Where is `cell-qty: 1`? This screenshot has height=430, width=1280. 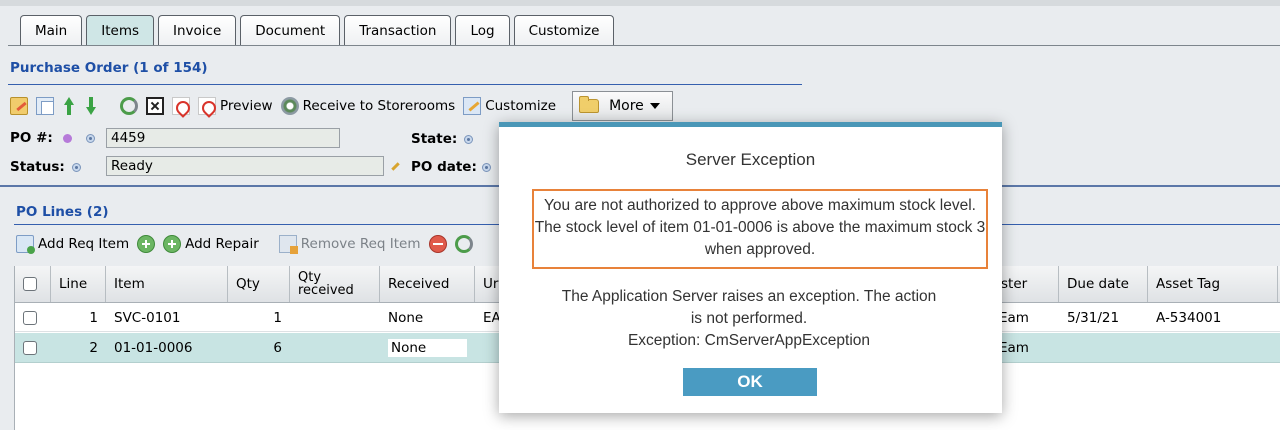
cell-qty: 1 is located at coordinates (277, 317).